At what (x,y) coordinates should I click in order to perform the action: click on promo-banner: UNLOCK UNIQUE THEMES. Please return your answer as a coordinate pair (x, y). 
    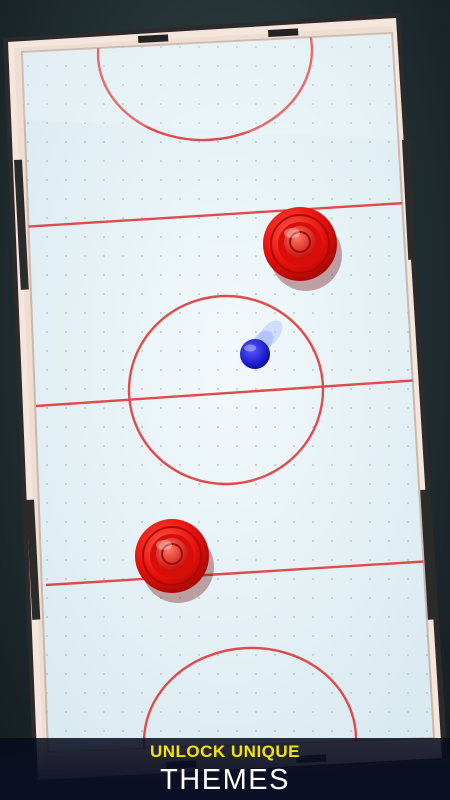
    Looking at the image, I should click on (225, 769).